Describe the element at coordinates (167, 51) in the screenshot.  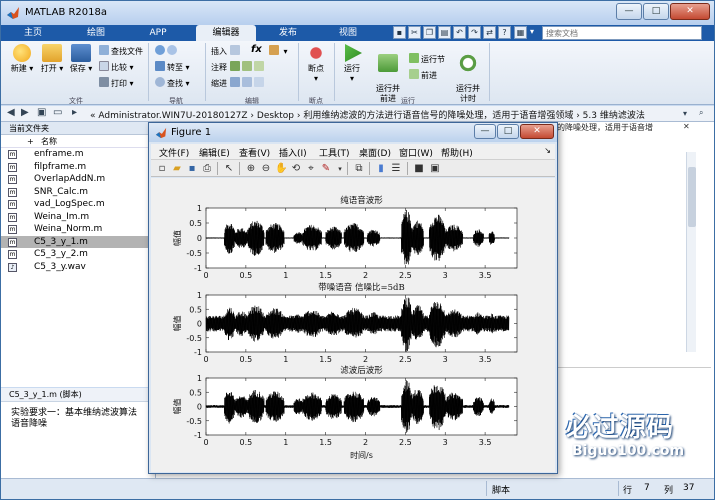
I see `back-forward-nav` at that location.